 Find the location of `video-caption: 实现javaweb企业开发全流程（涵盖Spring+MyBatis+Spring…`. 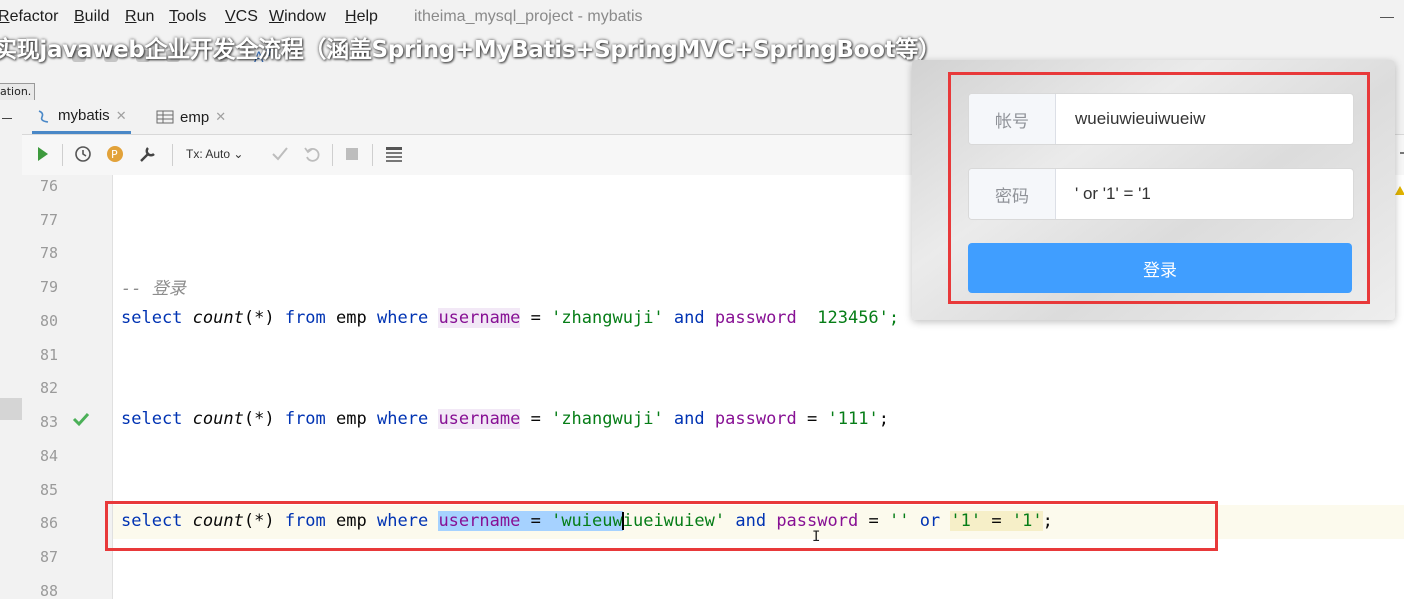

video-caption: 实现javaweb企业开发全流程（涵盖Spring+MyBatis+Spring… is located at coordinates (470, 50).